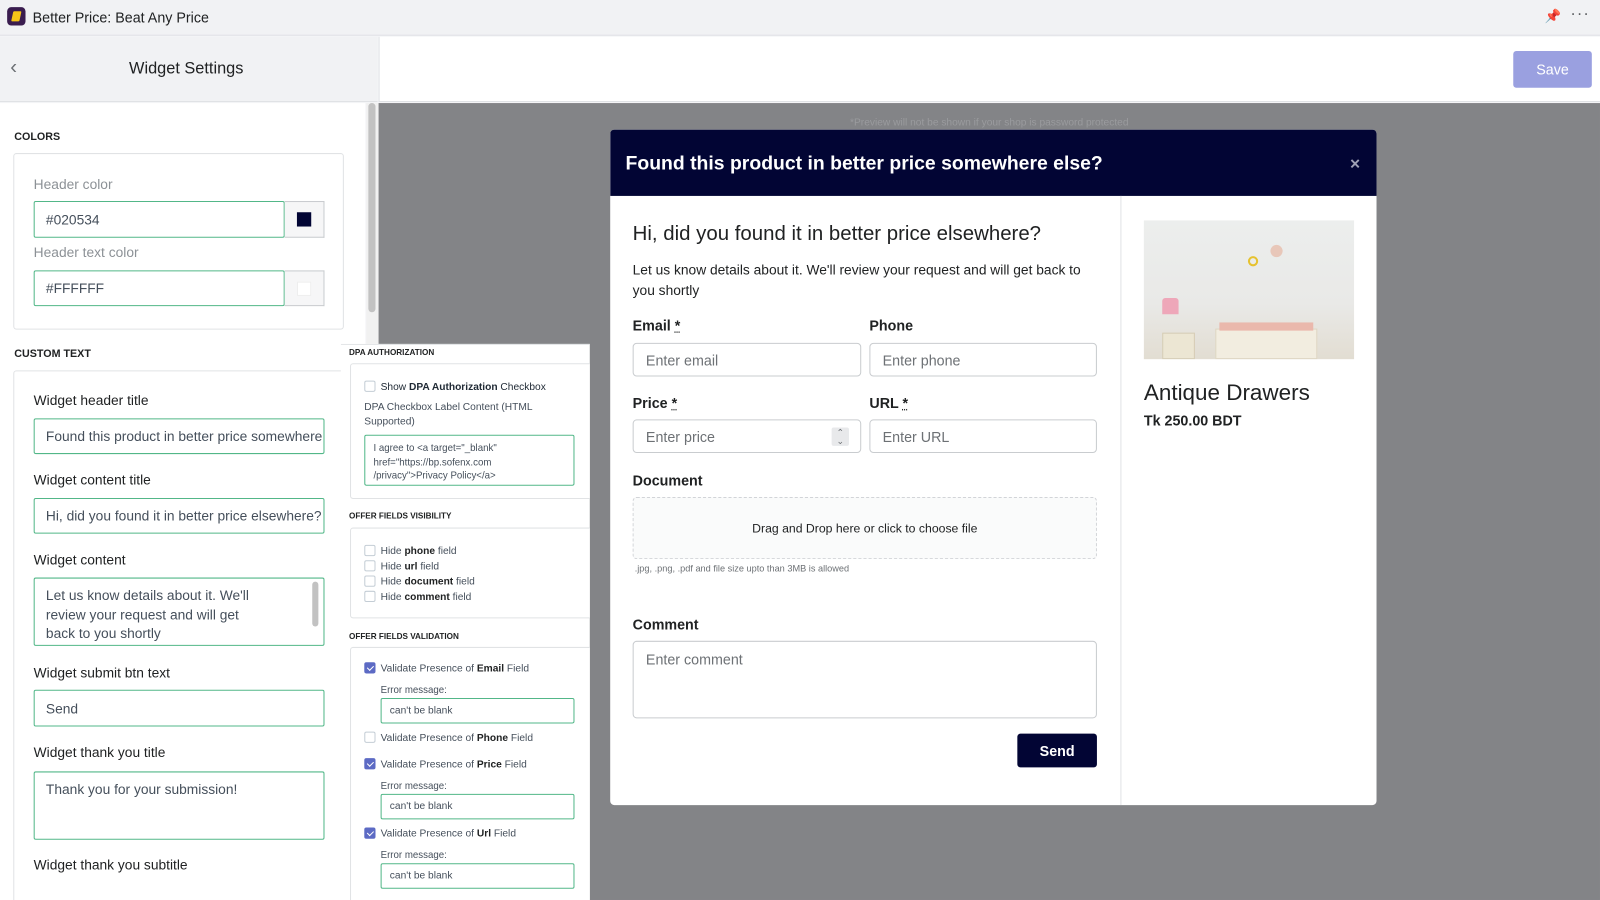  Describe the element at coordinates (91, 400) in the screenshot. I see `header-title-label: Widget header title` at that location.